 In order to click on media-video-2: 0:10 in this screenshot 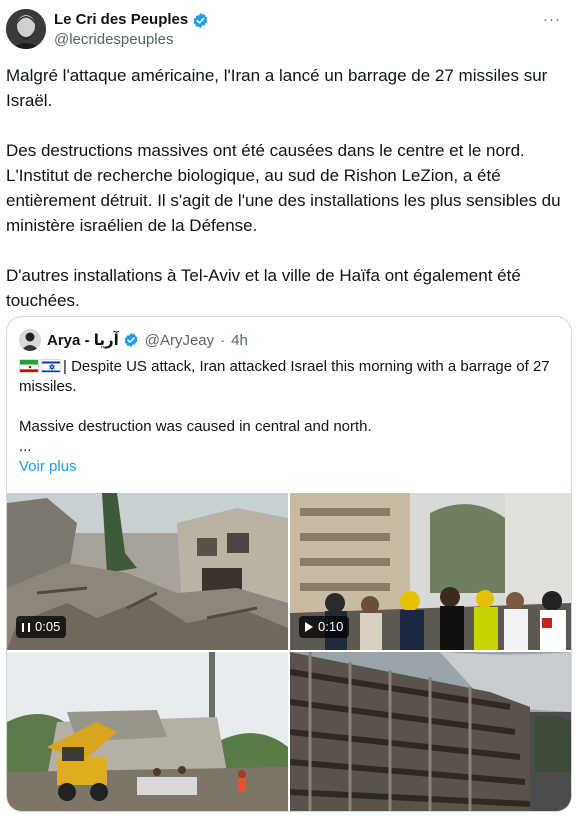, I will do `click(430, 571)`.